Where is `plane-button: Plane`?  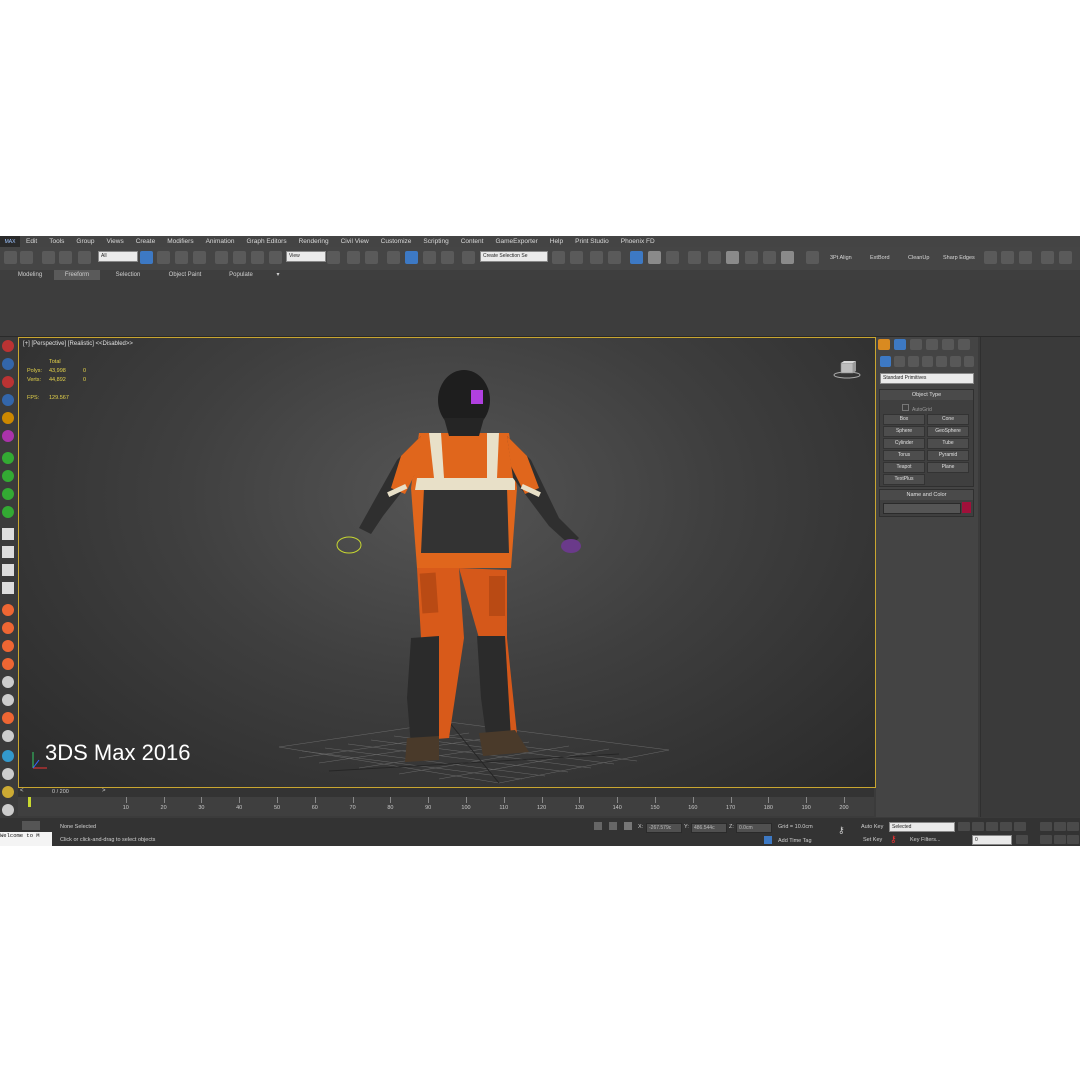 plane-button: Plane is located at coordinates (948, 467).